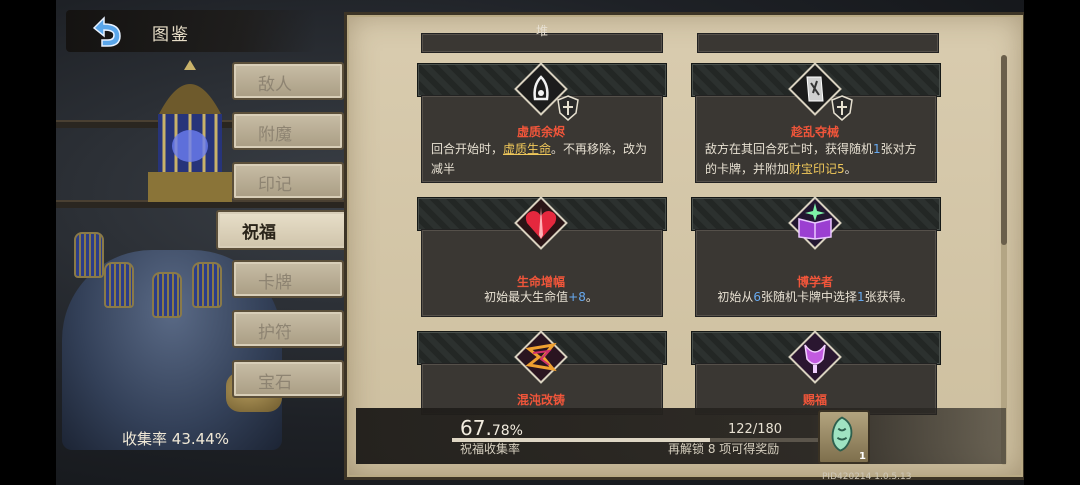  What do you see at coordinates (275, 135) in the screenshot?
I see `tab-label: 附魔` at bounding box center [275, 135].